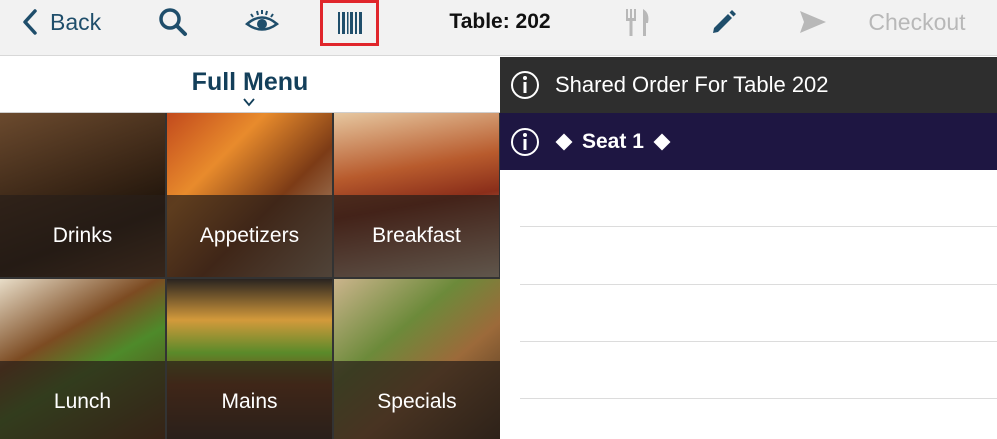  Describe the element at coordinates (500, 21) in the screenshot. I see `table-title: Table: 202` at that location.